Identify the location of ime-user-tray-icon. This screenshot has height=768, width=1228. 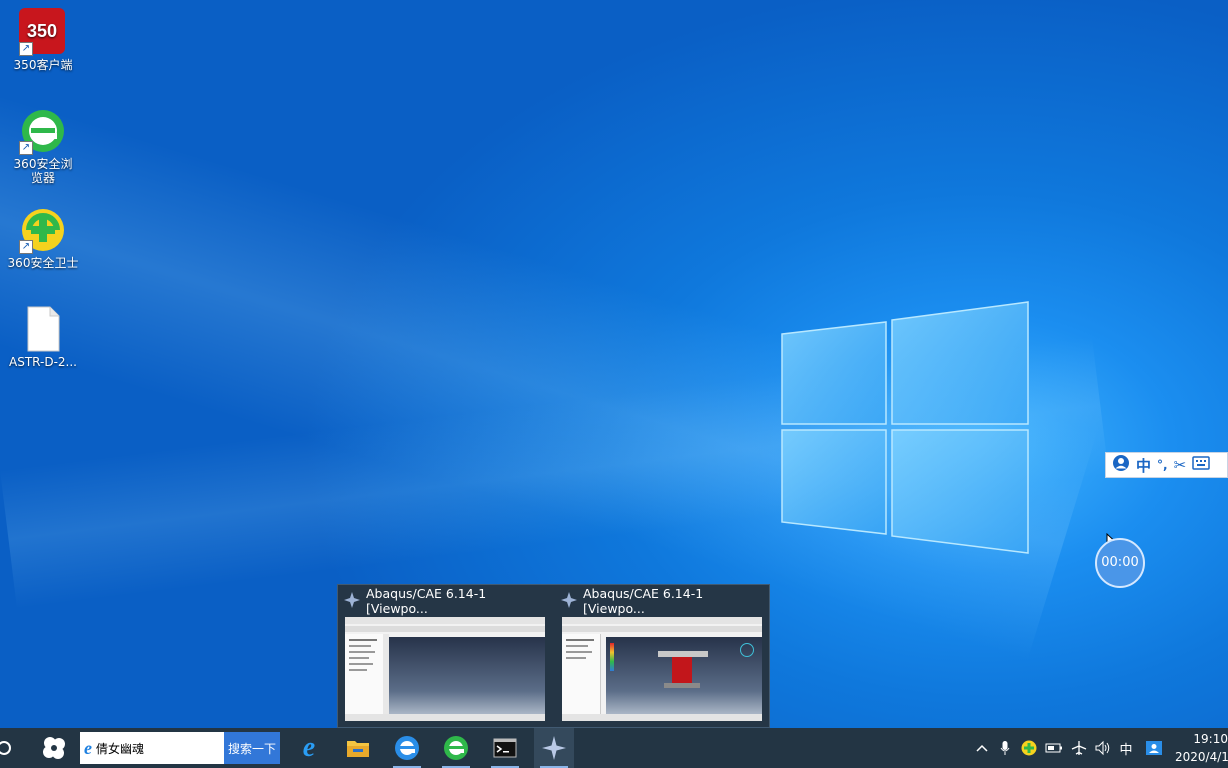
(1154, 748).